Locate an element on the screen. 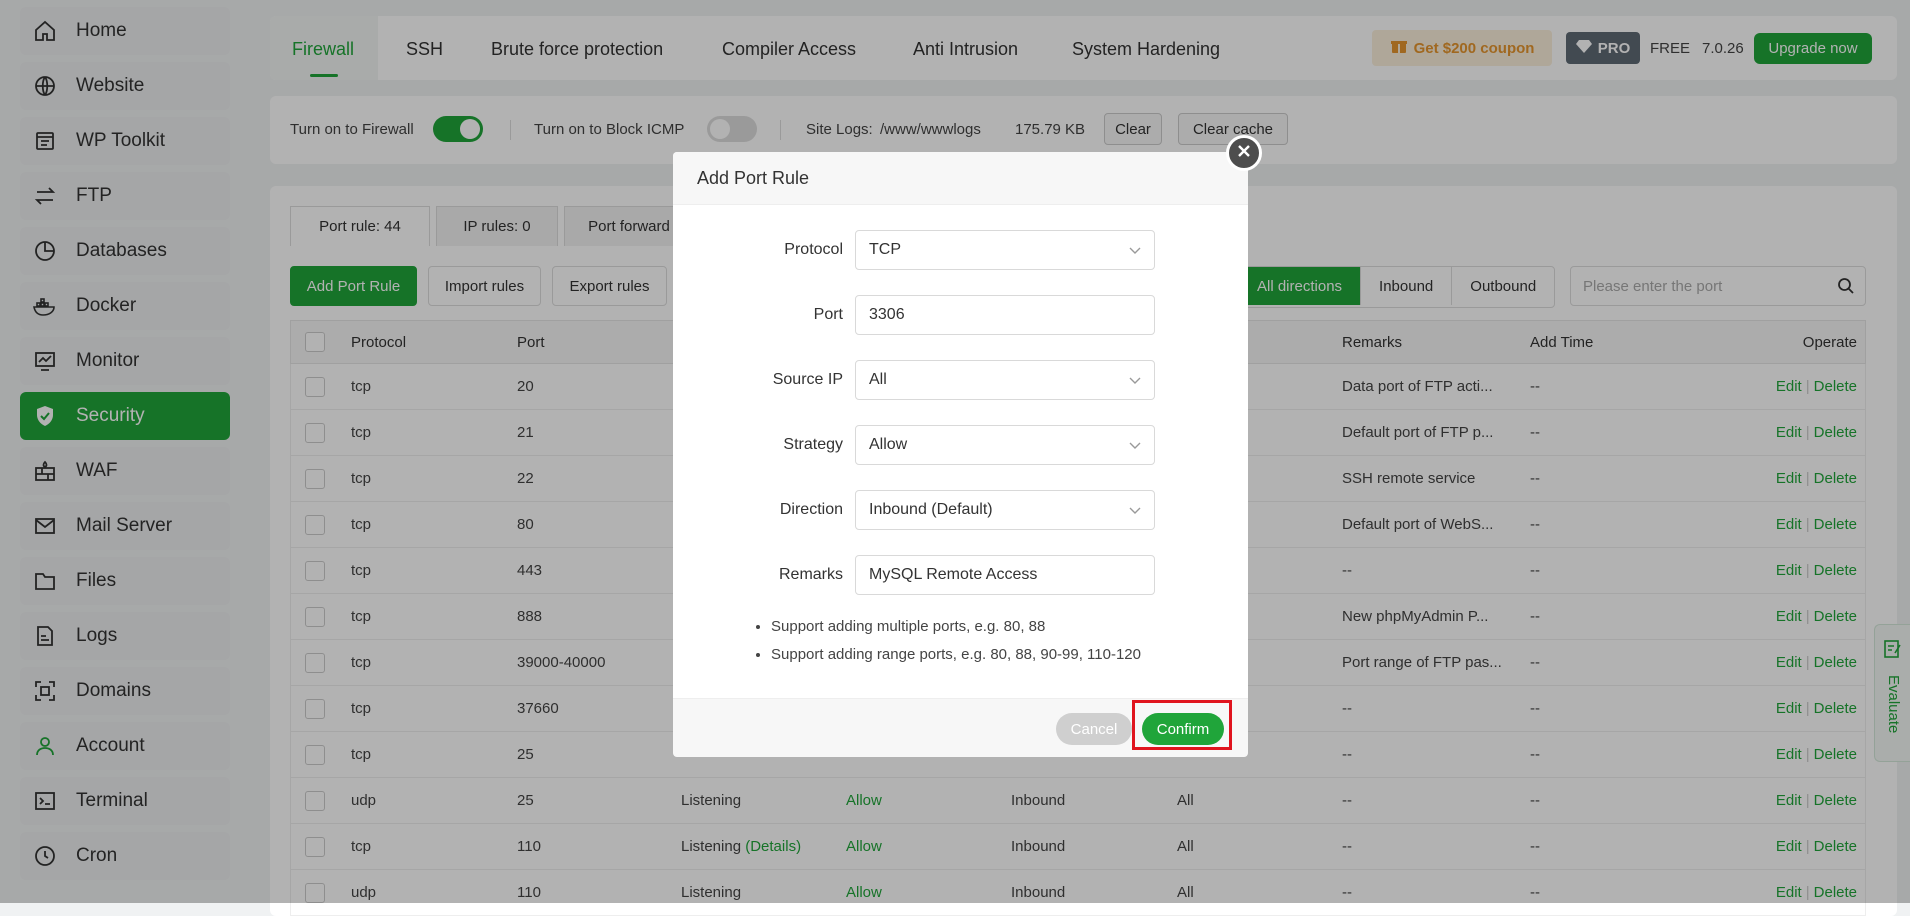 The height and width of the screenshot is (916, 1910). close-icon is located at coordinates (1244, 153).